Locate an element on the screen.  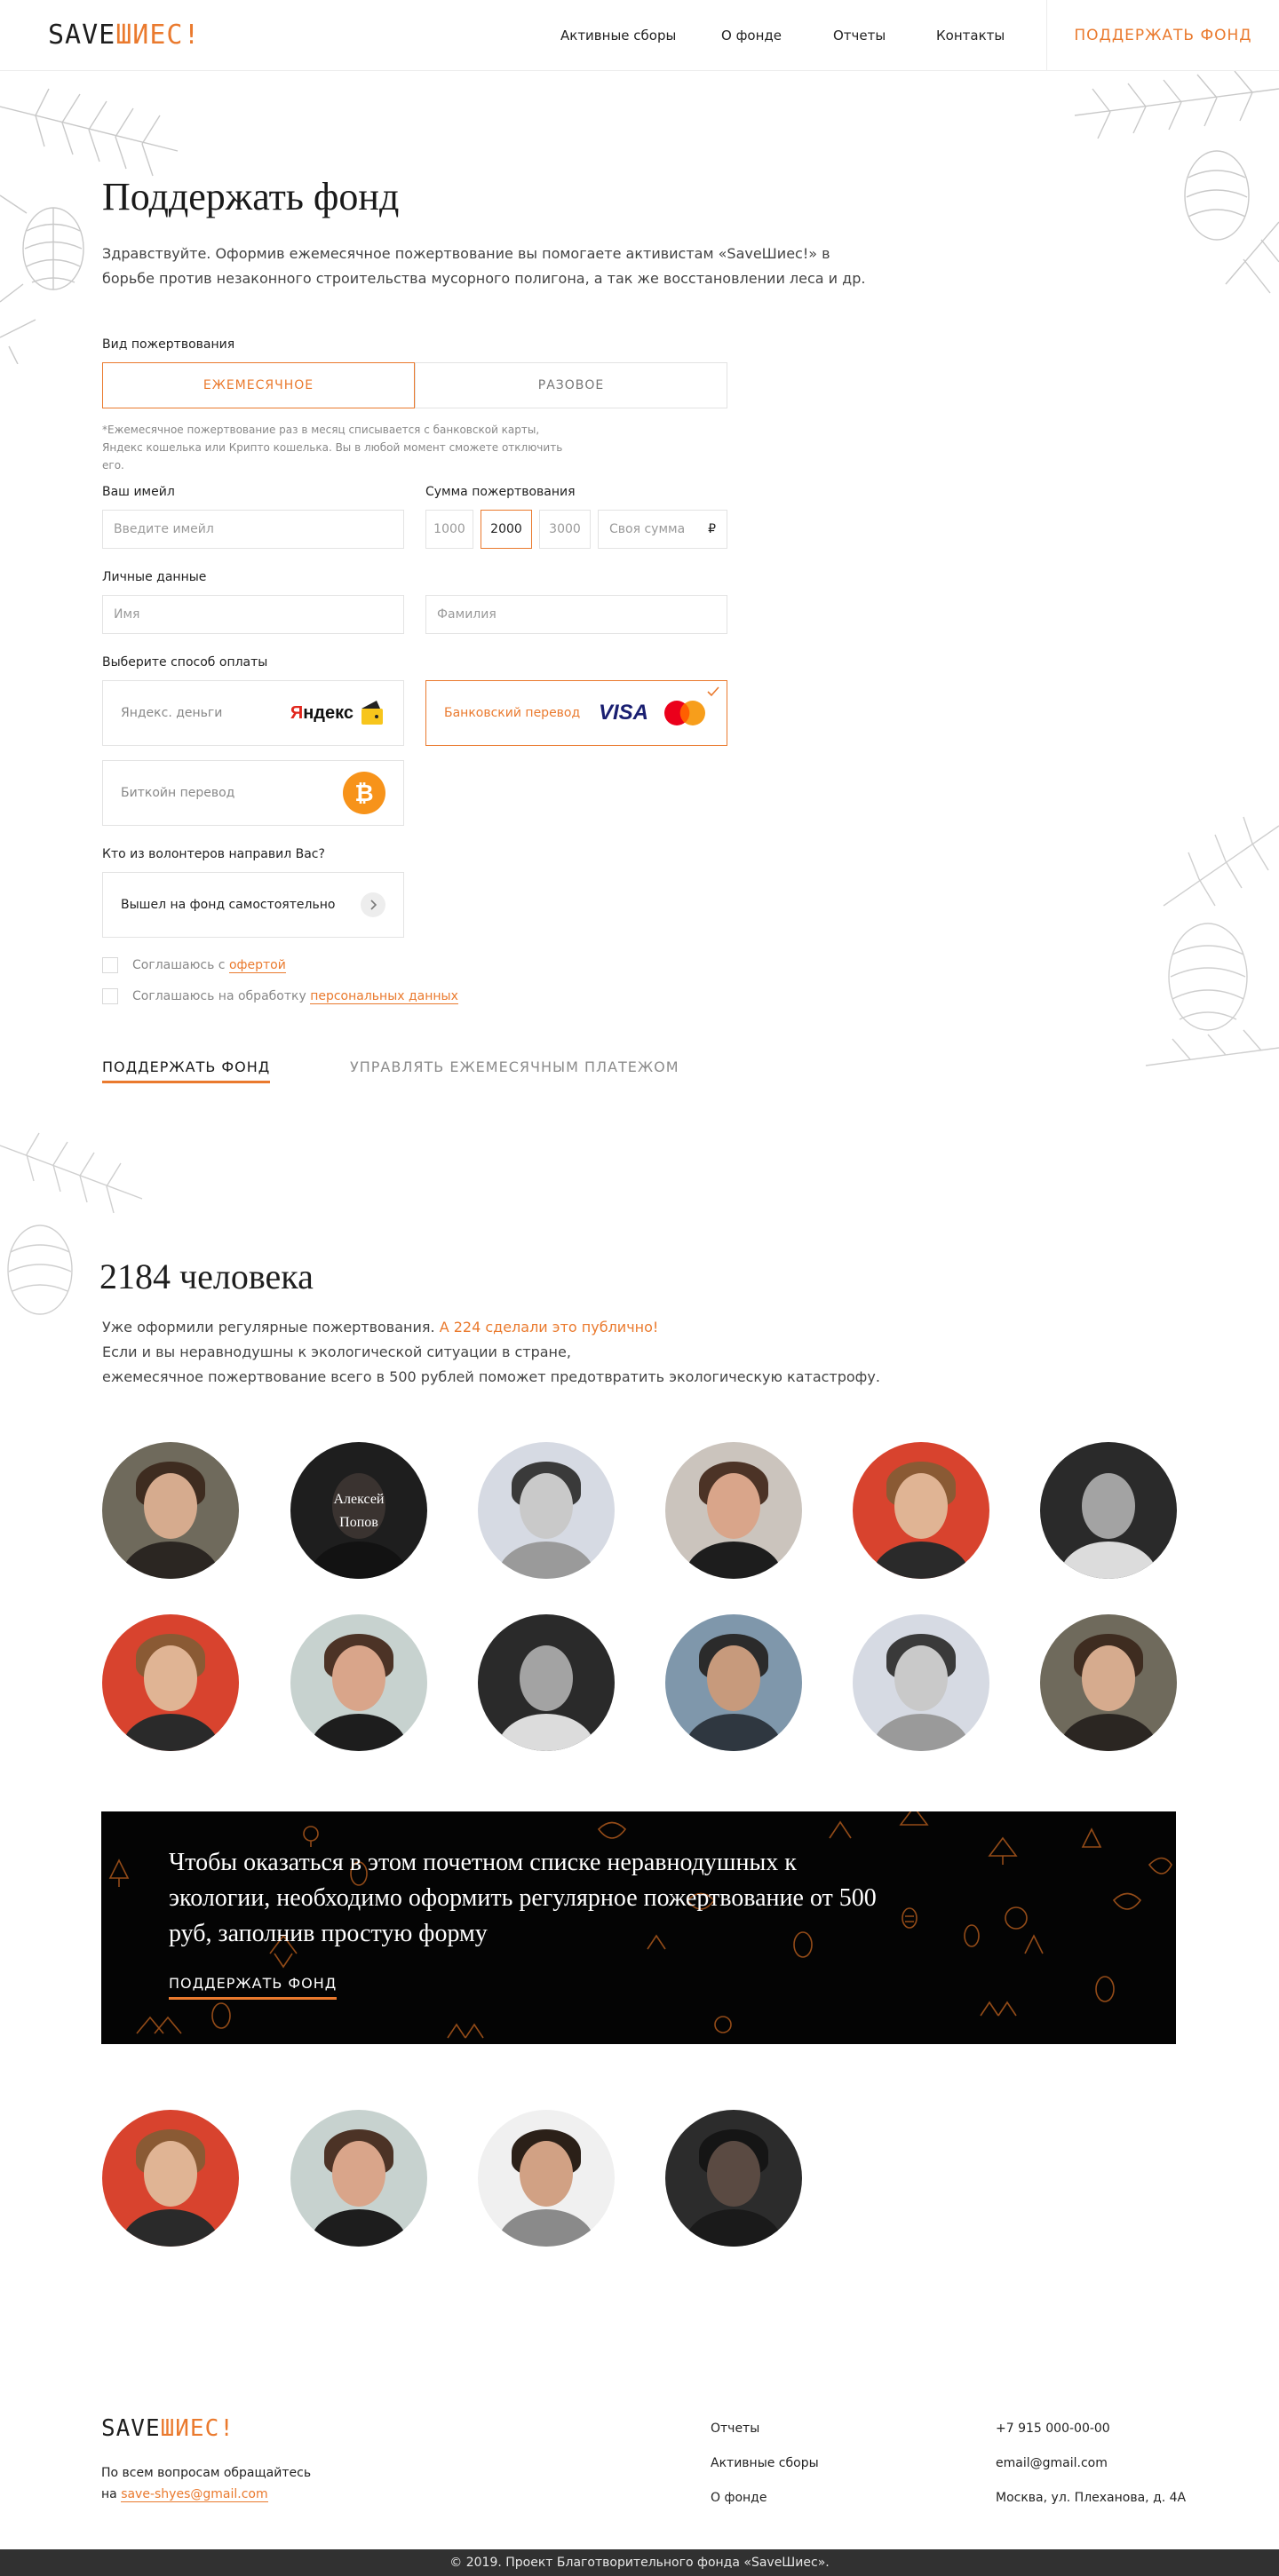
chevron-right-icon is located at coordinates (373, 905).